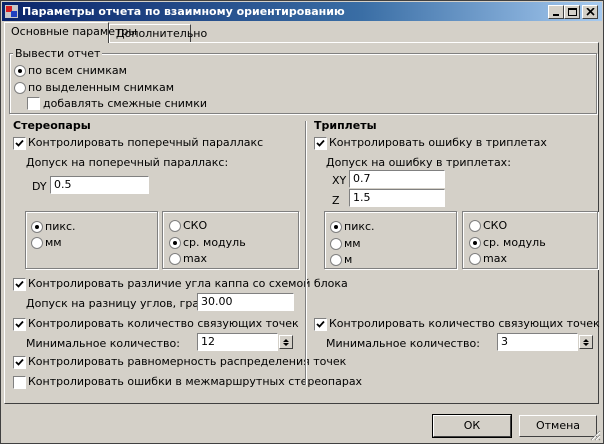  Describe the element at coordinates (345, 125) in the screenshot. I see `triplets-section-title: Триплеты` at that location.